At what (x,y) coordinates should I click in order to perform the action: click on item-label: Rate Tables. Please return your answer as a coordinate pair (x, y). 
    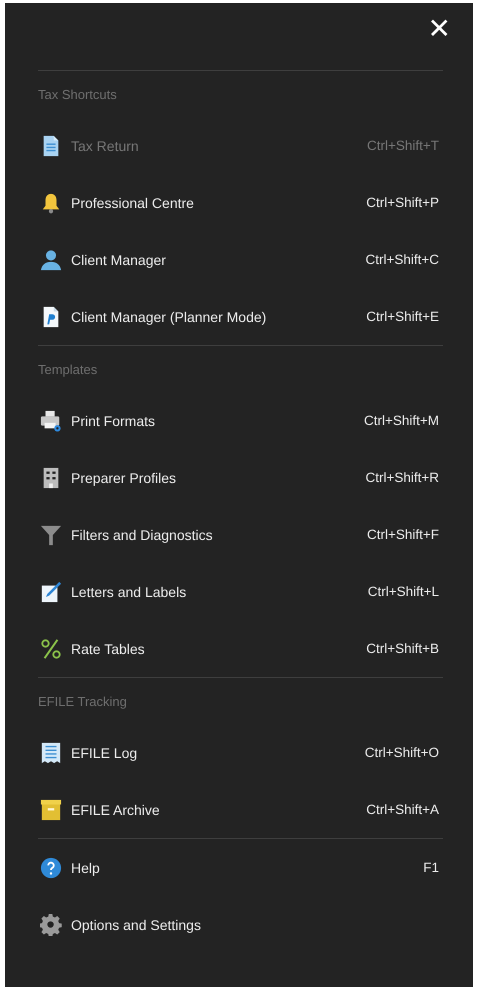
    Looking at the image, I should click on (108, 648).